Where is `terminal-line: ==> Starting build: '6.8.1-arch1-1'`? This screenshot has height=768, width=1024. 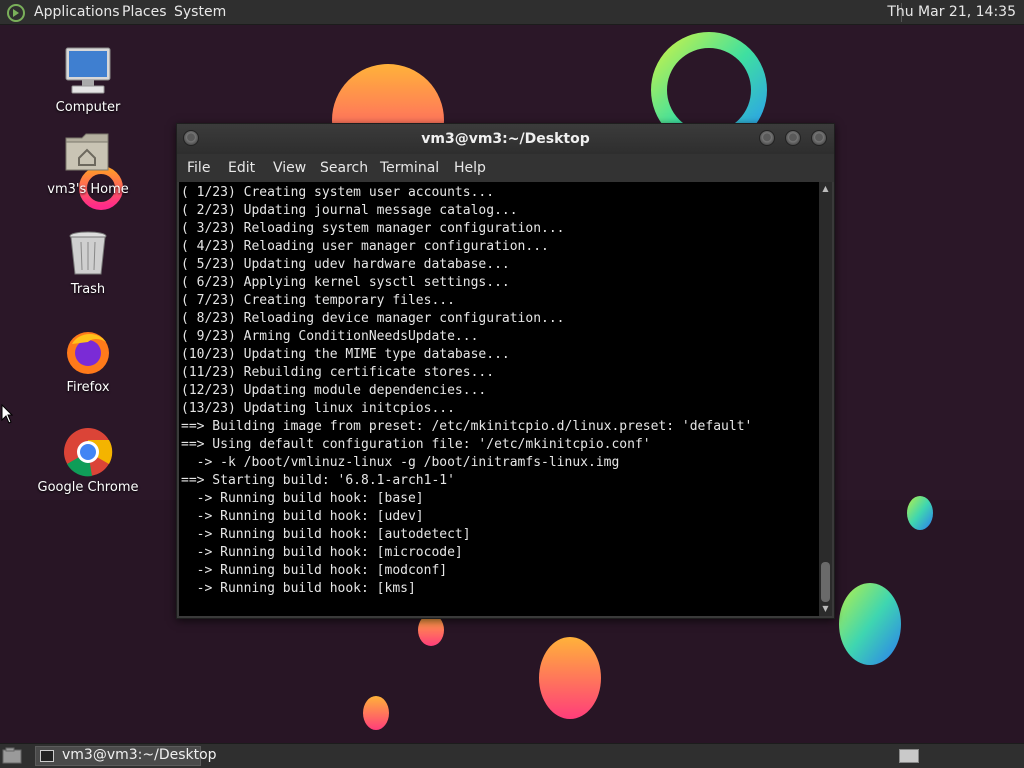 terminal-line: ==> Starting build: '6.8.1-arch1-1' is located at coordinates (318, 480).